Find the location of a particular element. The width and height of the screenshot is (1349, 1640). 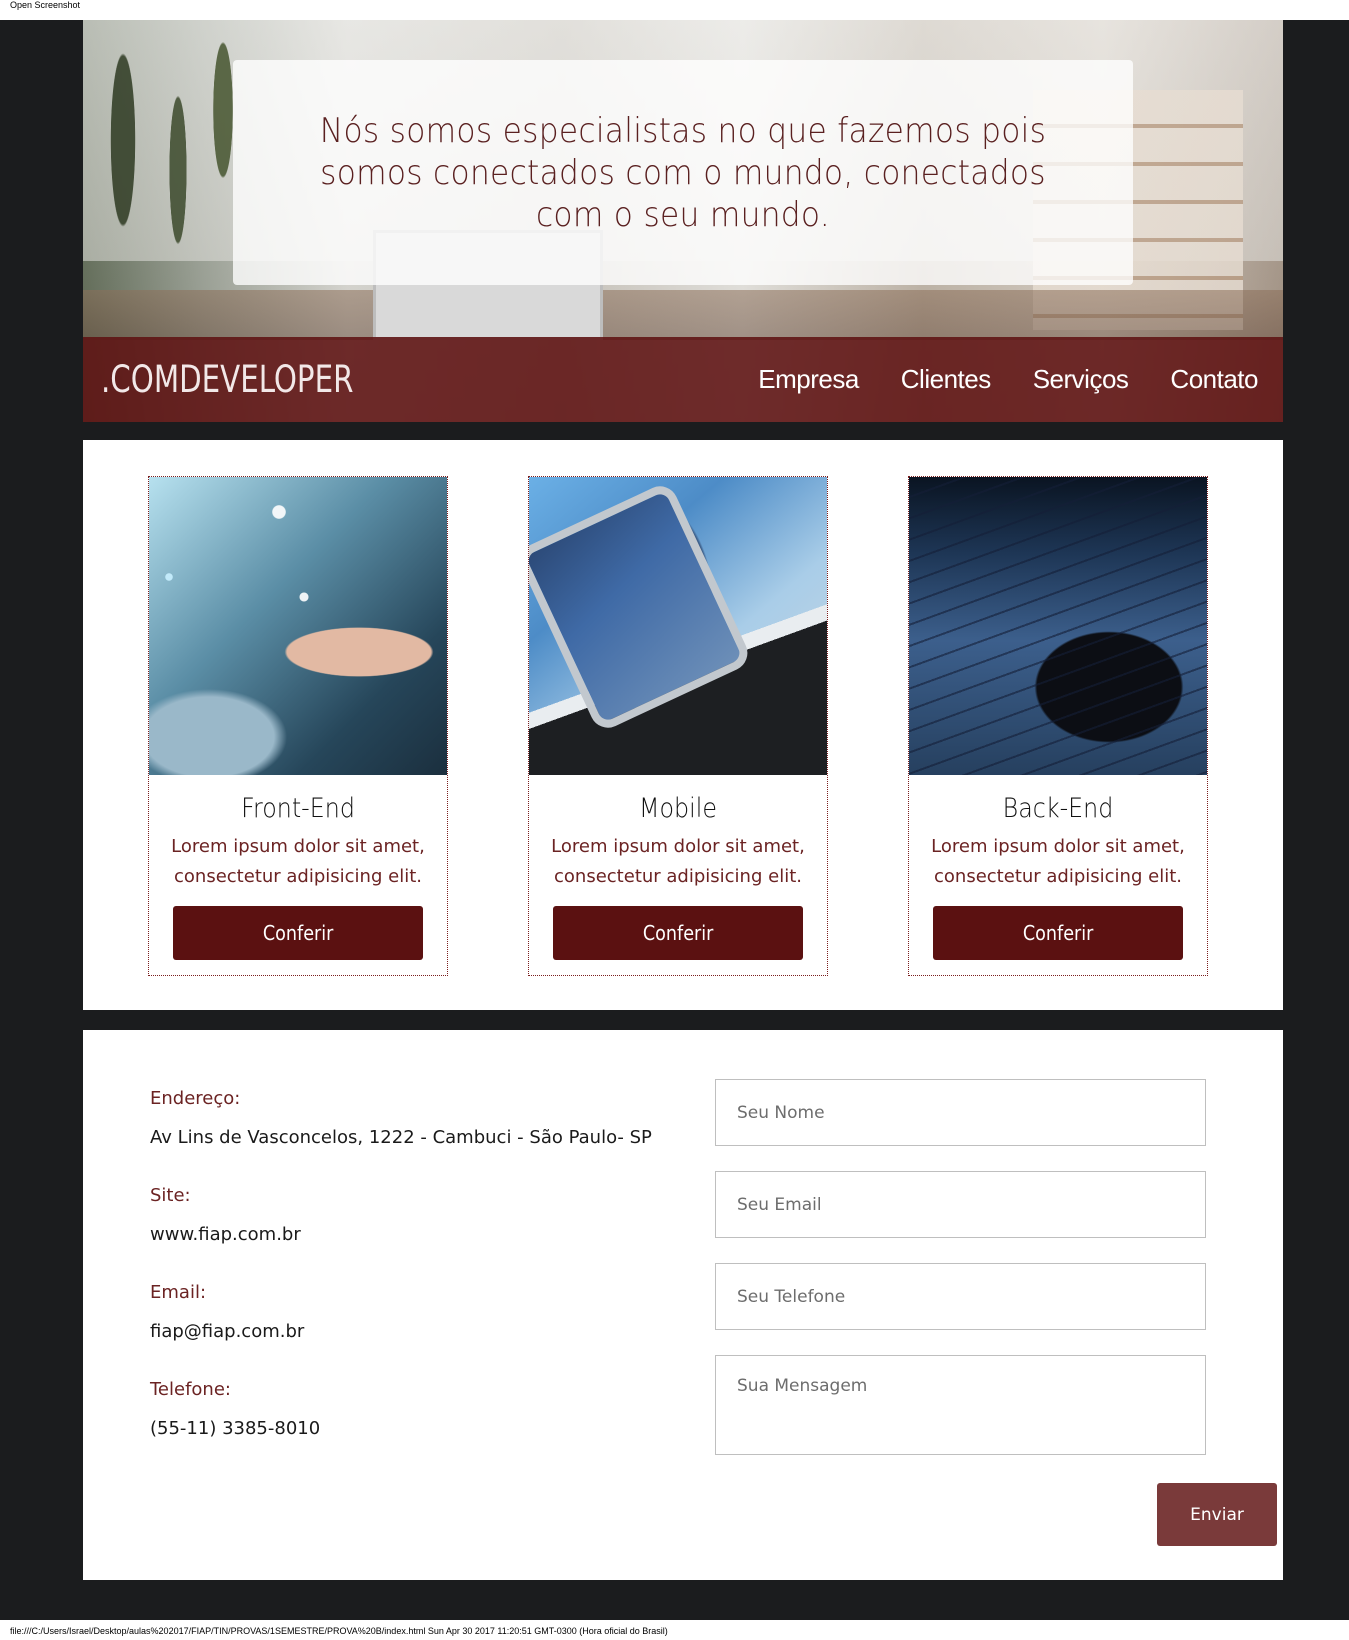

email-input is located at coordinates (960, 1204).